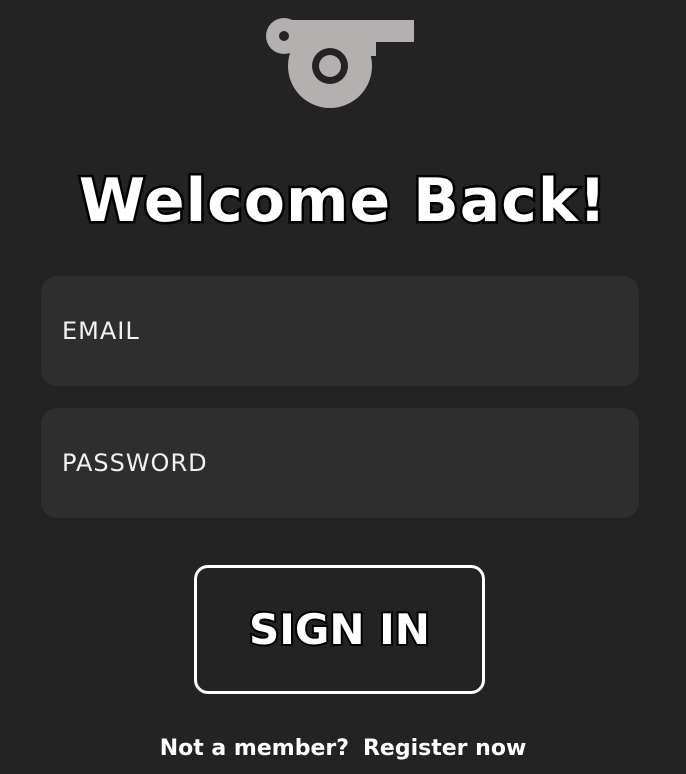 This screenshot has width=686, height=774. I want to click on sign-in-button: SIGN IN, so click(339, 629).